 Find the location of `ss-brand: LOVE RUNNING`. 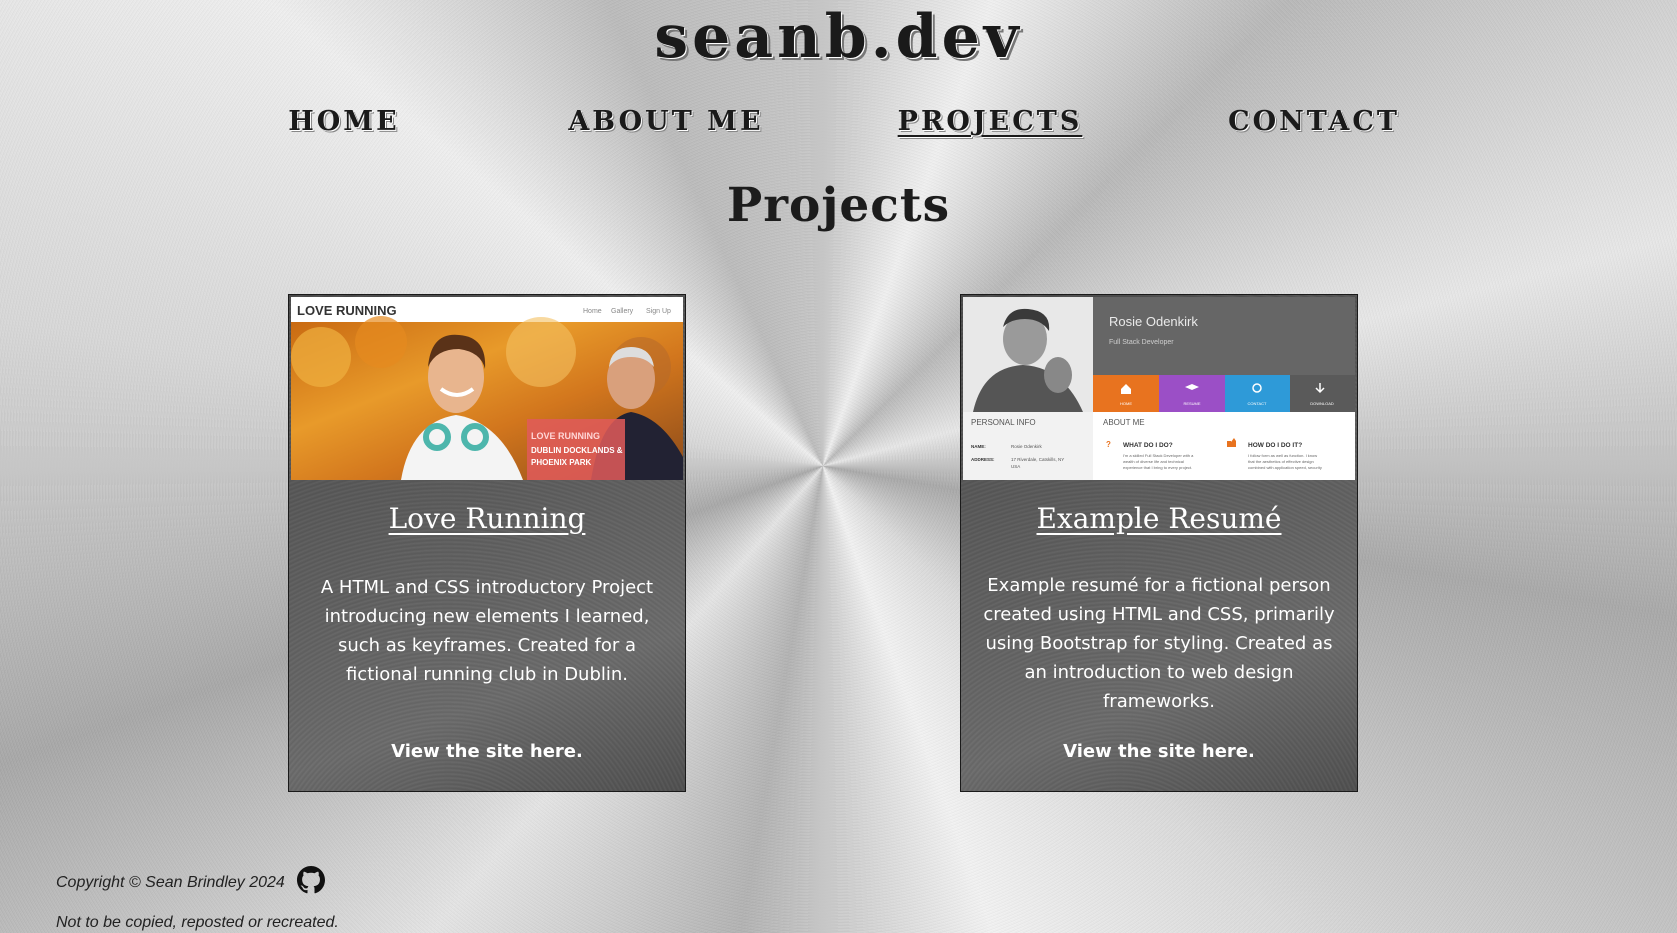

ss-brand: LOVE RUNNING is located at coordinates (347, 310).